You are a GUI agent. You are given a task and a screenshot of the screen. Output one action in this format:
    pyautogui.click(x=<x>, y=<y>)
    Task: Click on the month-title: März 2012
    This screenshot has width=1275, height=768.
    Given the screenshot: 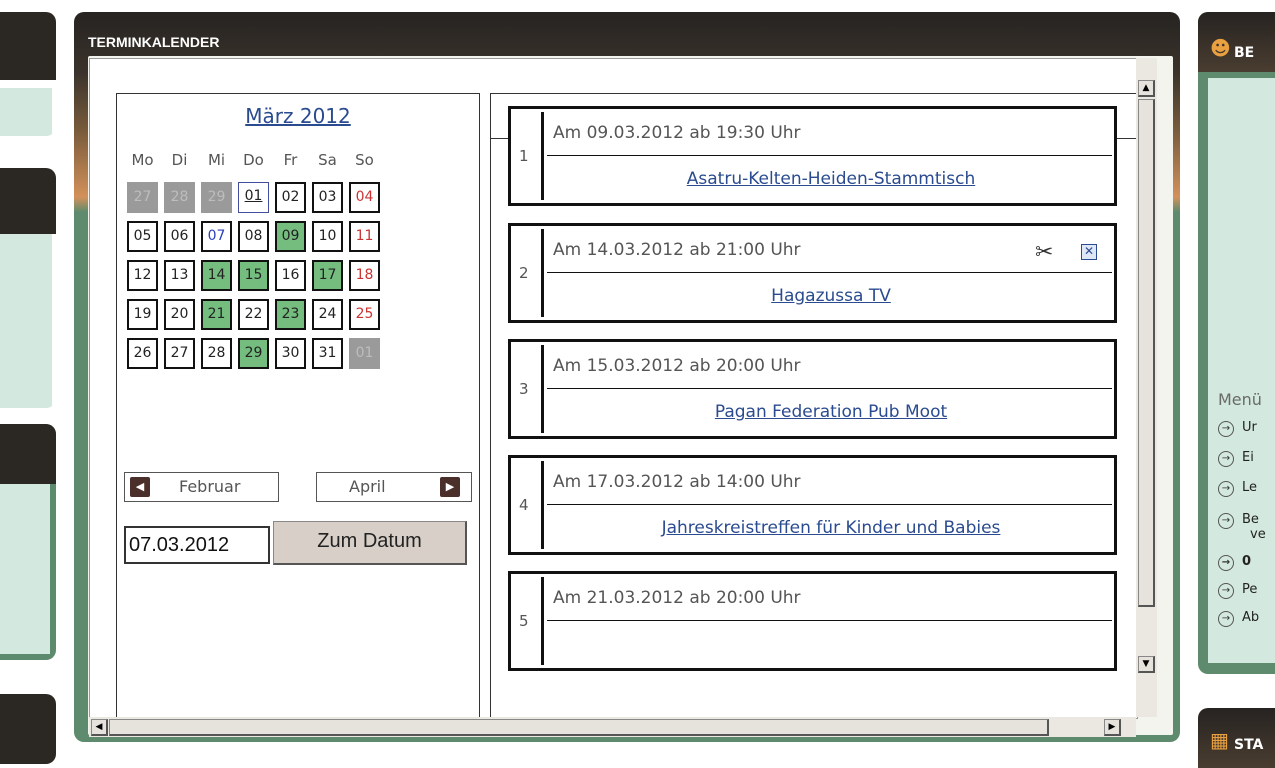 What is the action you would take?
    pyautogui.click(x=298, y=116)
    